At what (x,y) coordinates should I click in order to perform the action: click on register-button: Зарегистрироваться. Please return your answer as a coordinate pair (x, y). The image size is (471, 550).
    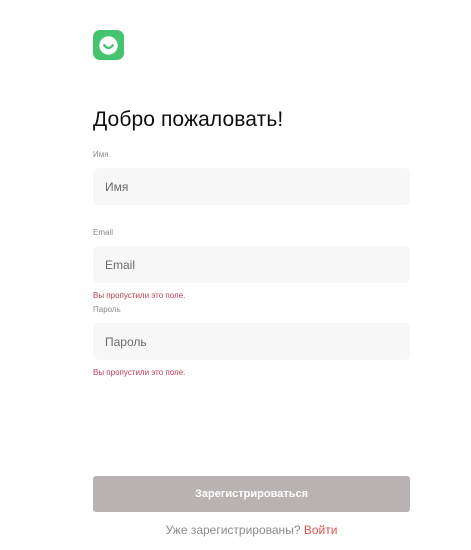
    Looking at the image, I should click on (251, 494).